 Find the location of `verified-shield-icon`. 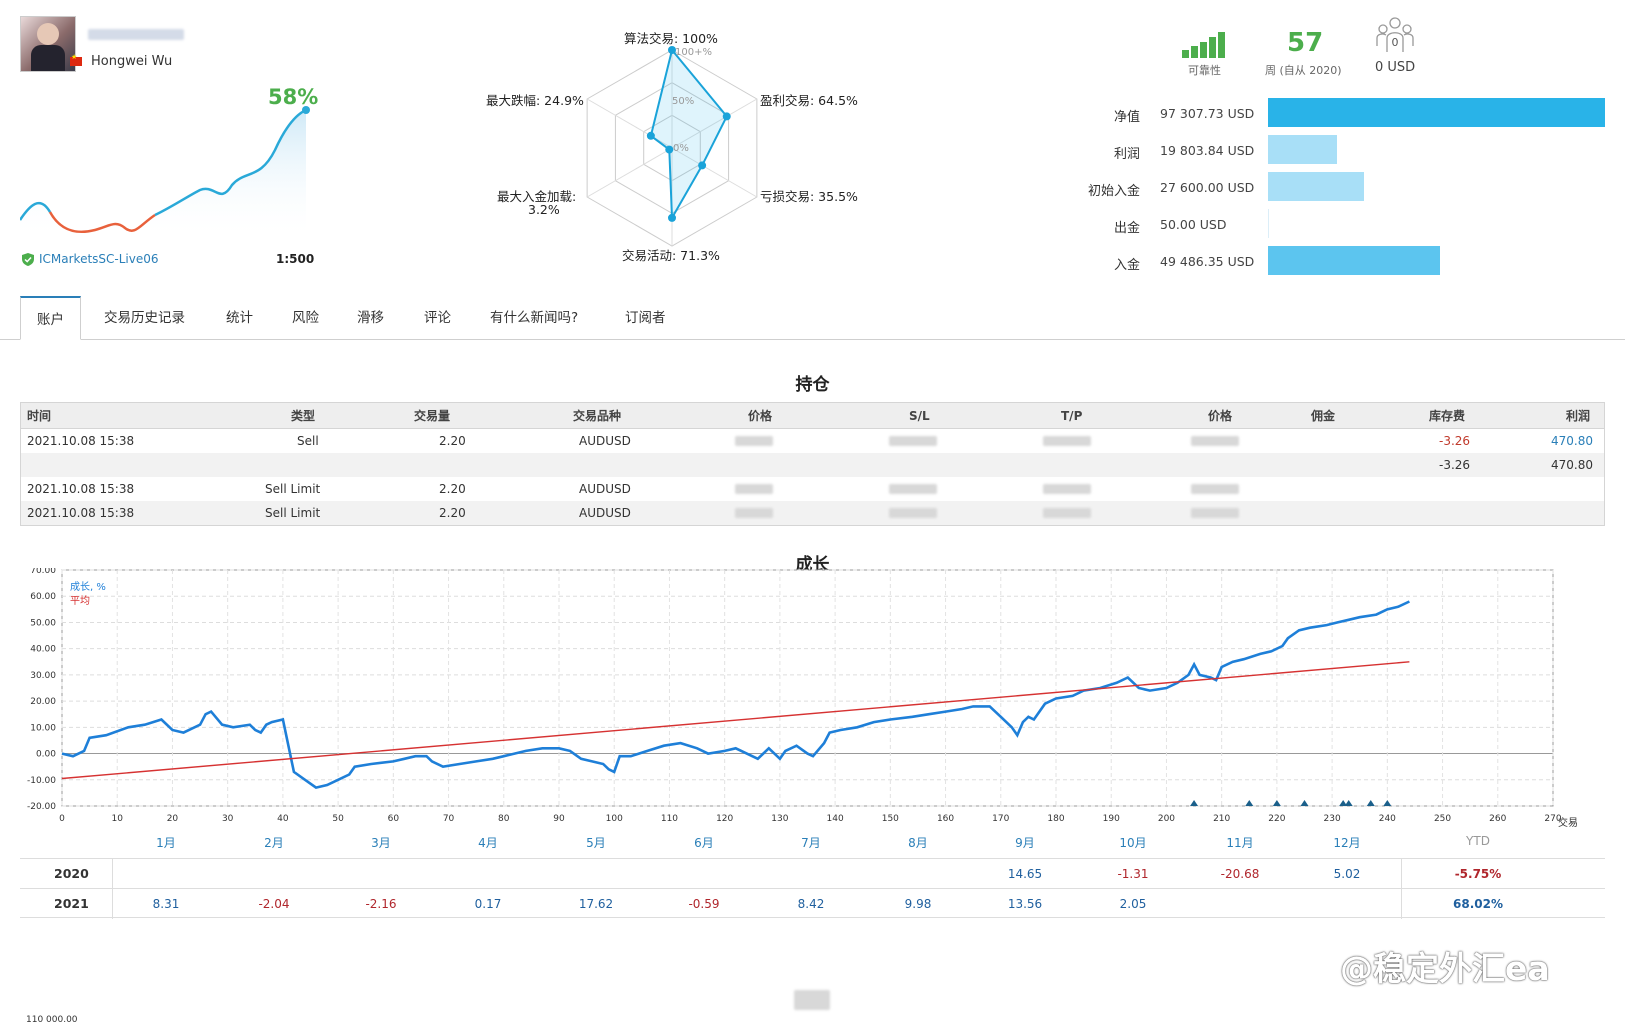

verified-shield-icon is located at coordinates (28, 259).